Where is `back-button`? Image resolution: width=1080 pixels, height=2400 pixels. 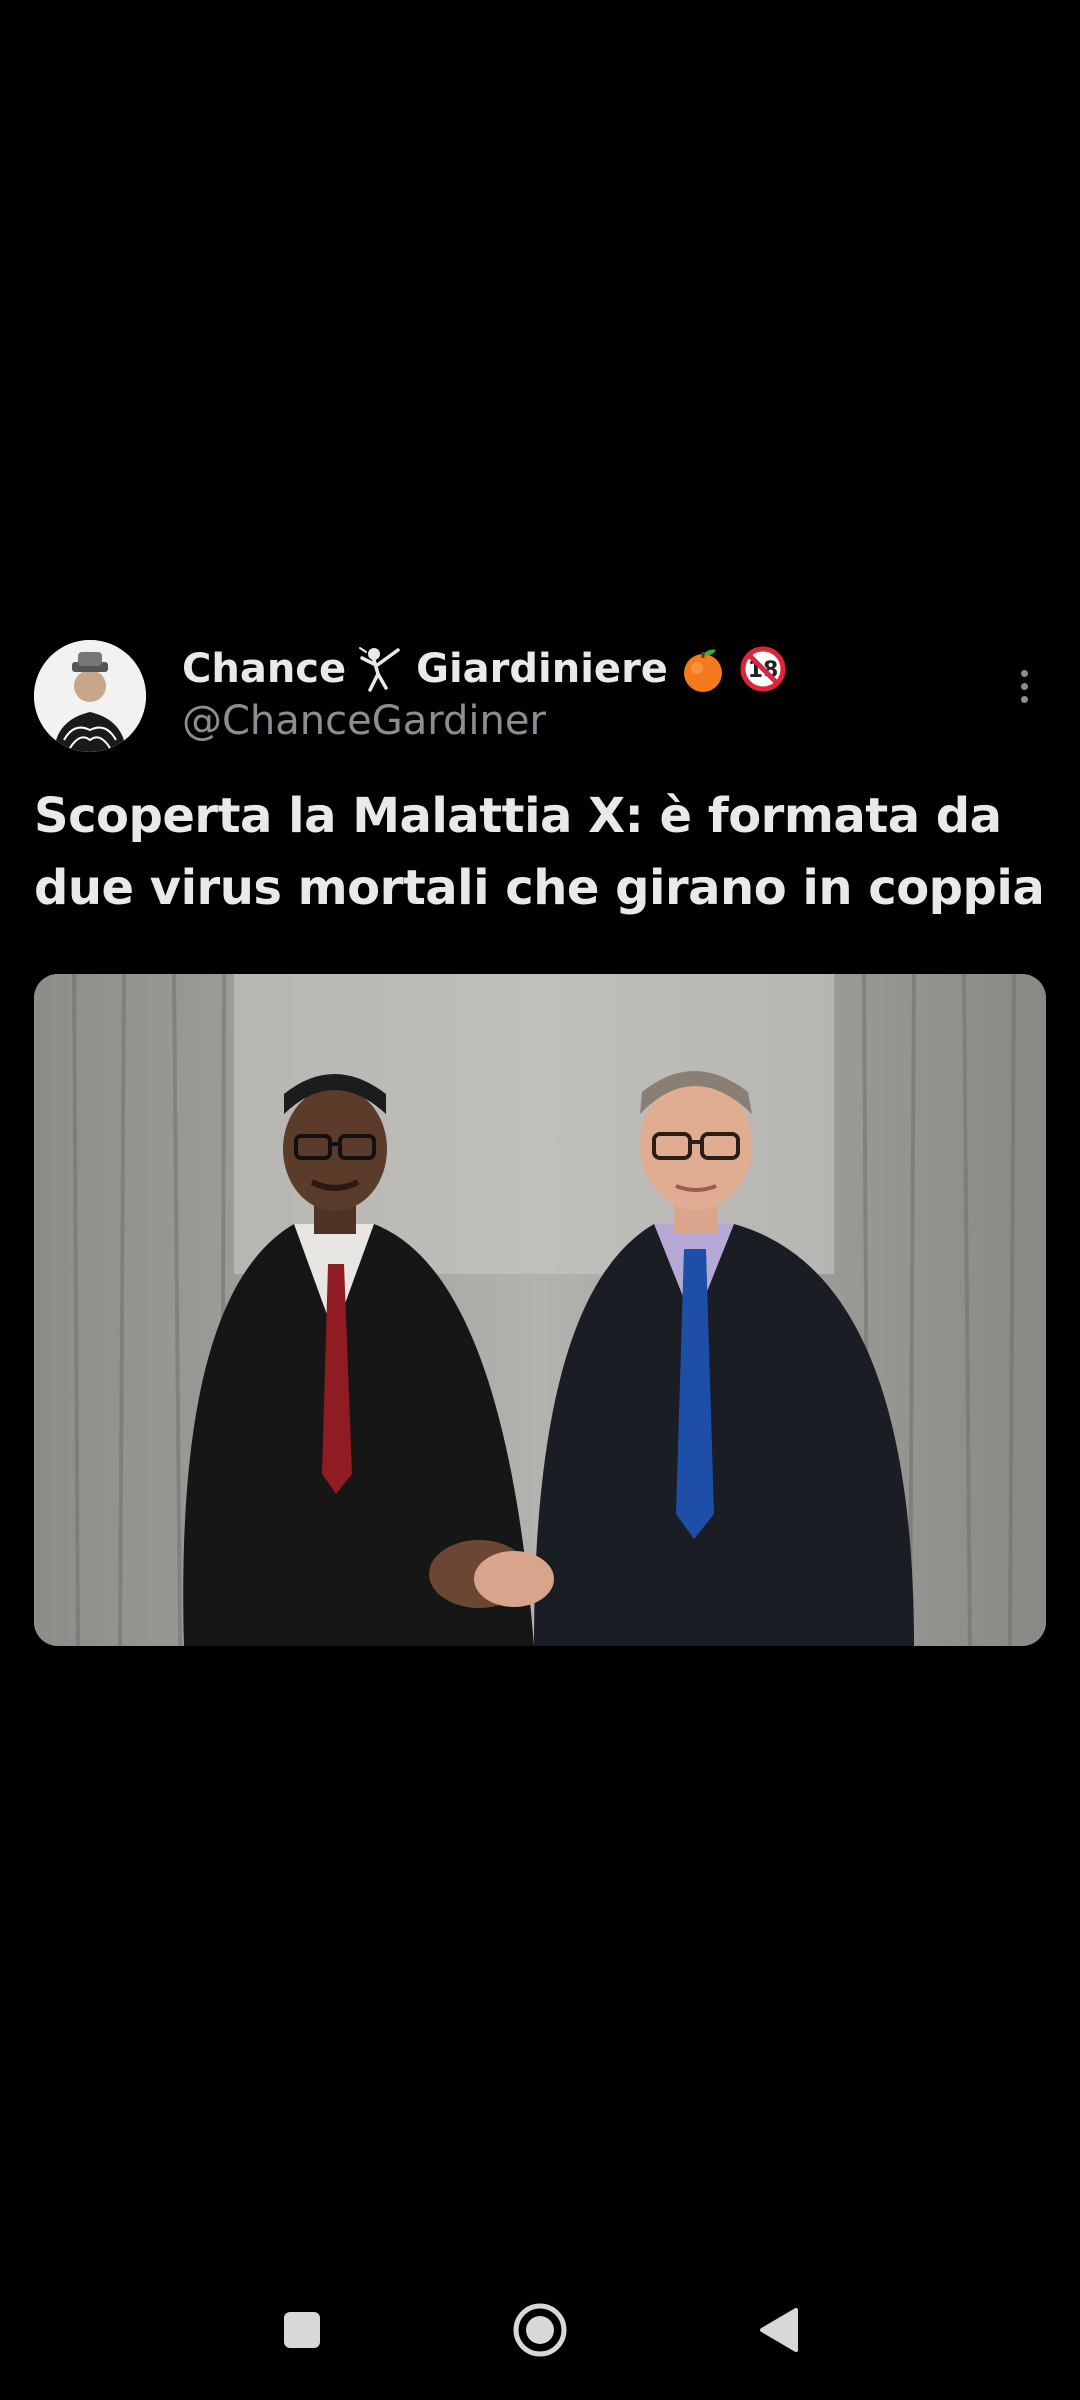
back-button is located at coordinates (778, 2330).